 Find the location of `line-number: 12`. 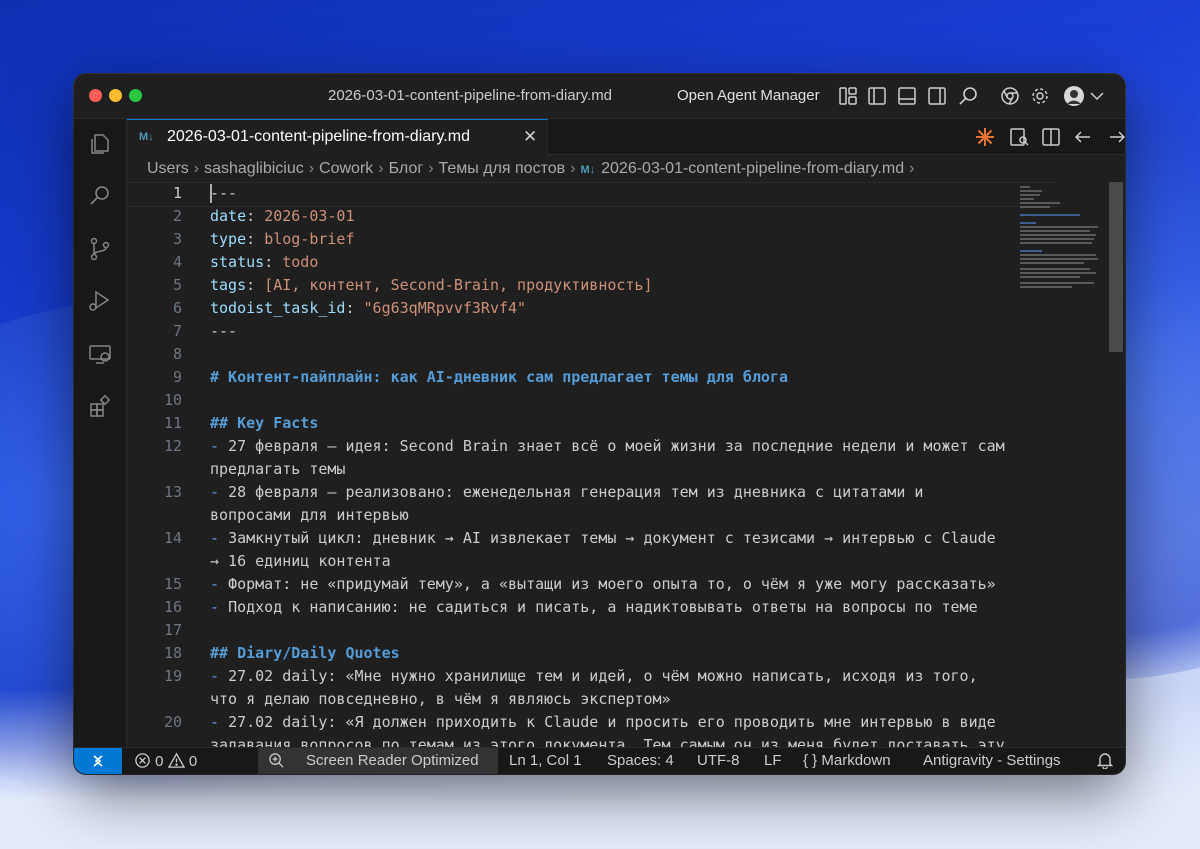

line-number: 12 is located at coordinates (172, 446).